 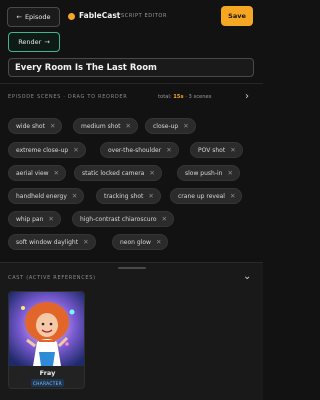 I want to click on tag-chip: medium shot ✕, so click(x=105, y=126).